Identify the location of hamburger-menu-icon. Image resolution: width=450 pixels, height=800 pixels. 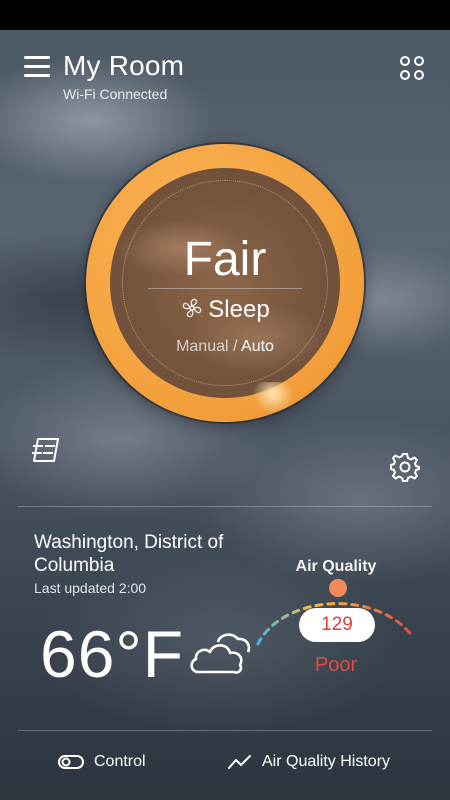
(37, 67).